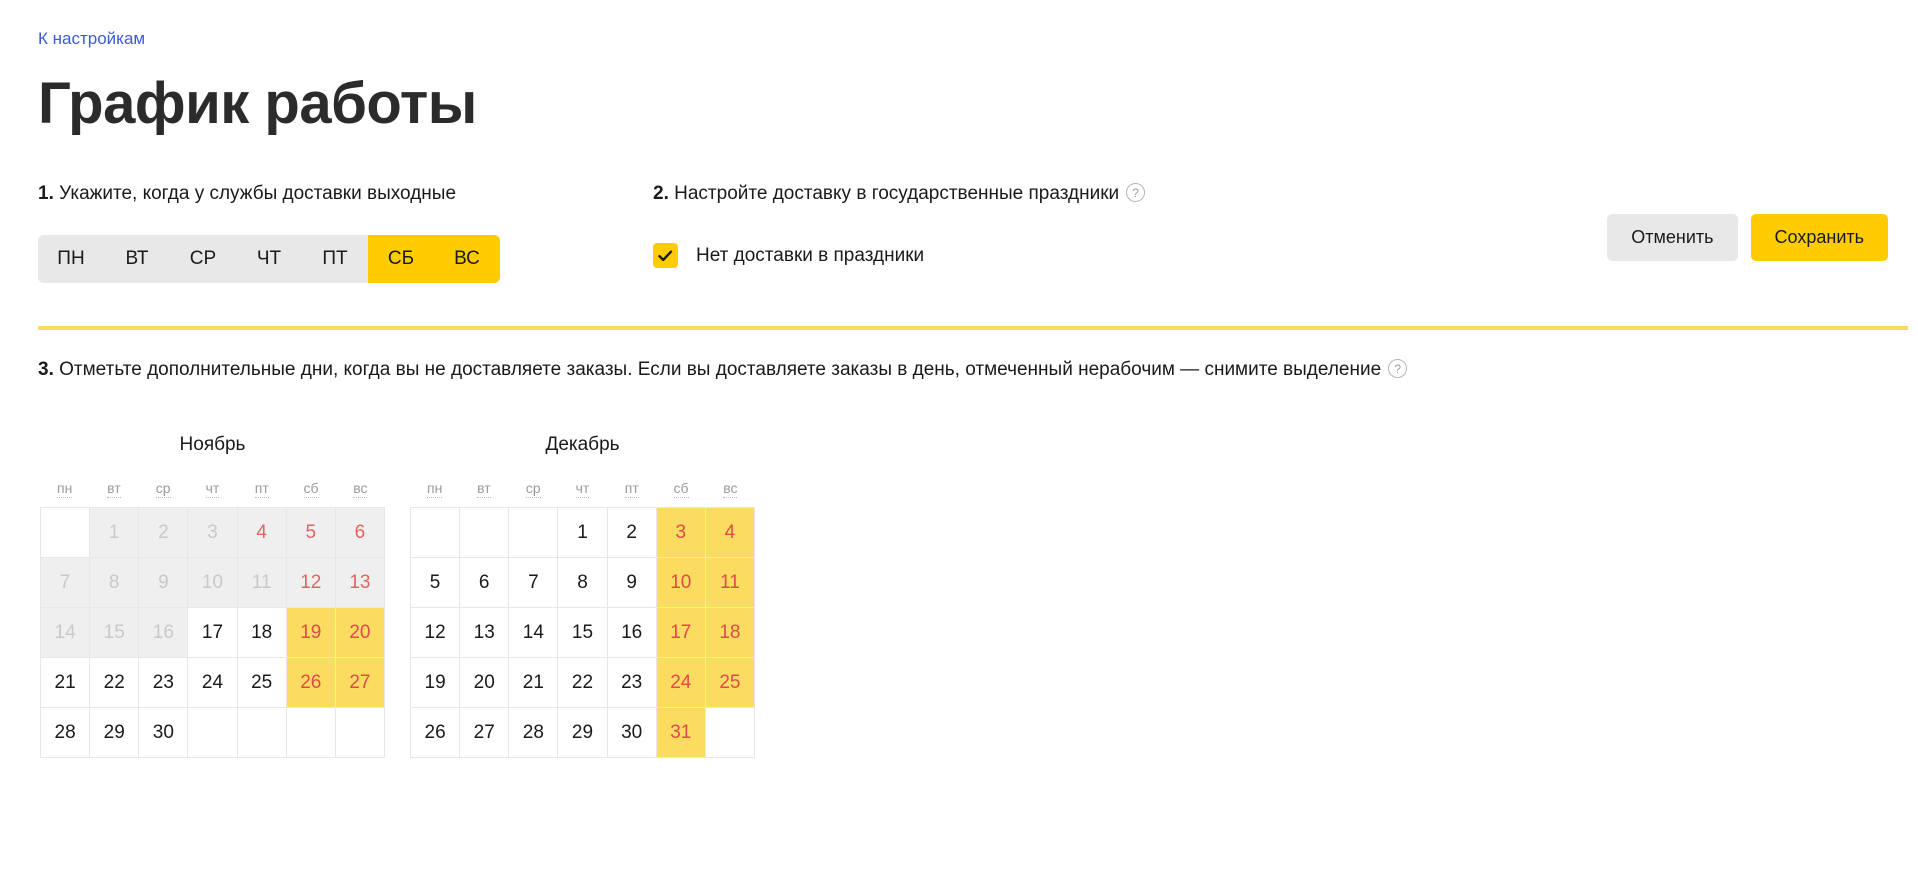  Describe the element at coordinates (665, 255) in the screenshot. I see `checkbox-checked-icon` at that location.